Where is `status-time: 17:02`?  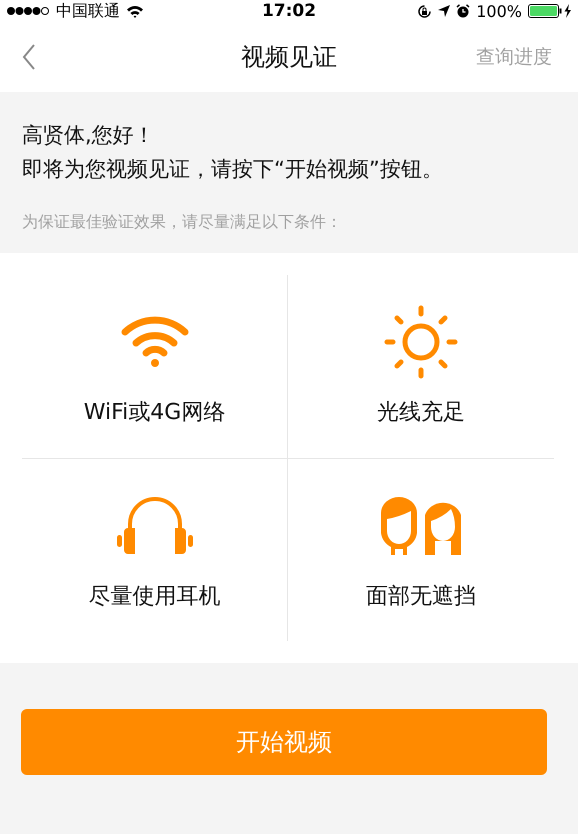 status-time: 17:02 is located at coordinates (289, 11).